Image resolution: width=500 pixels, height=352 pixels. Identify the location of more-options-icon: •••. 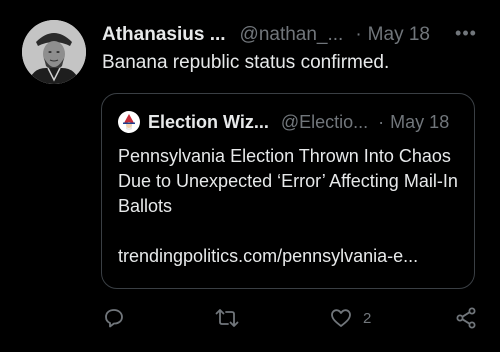
(466, 34).